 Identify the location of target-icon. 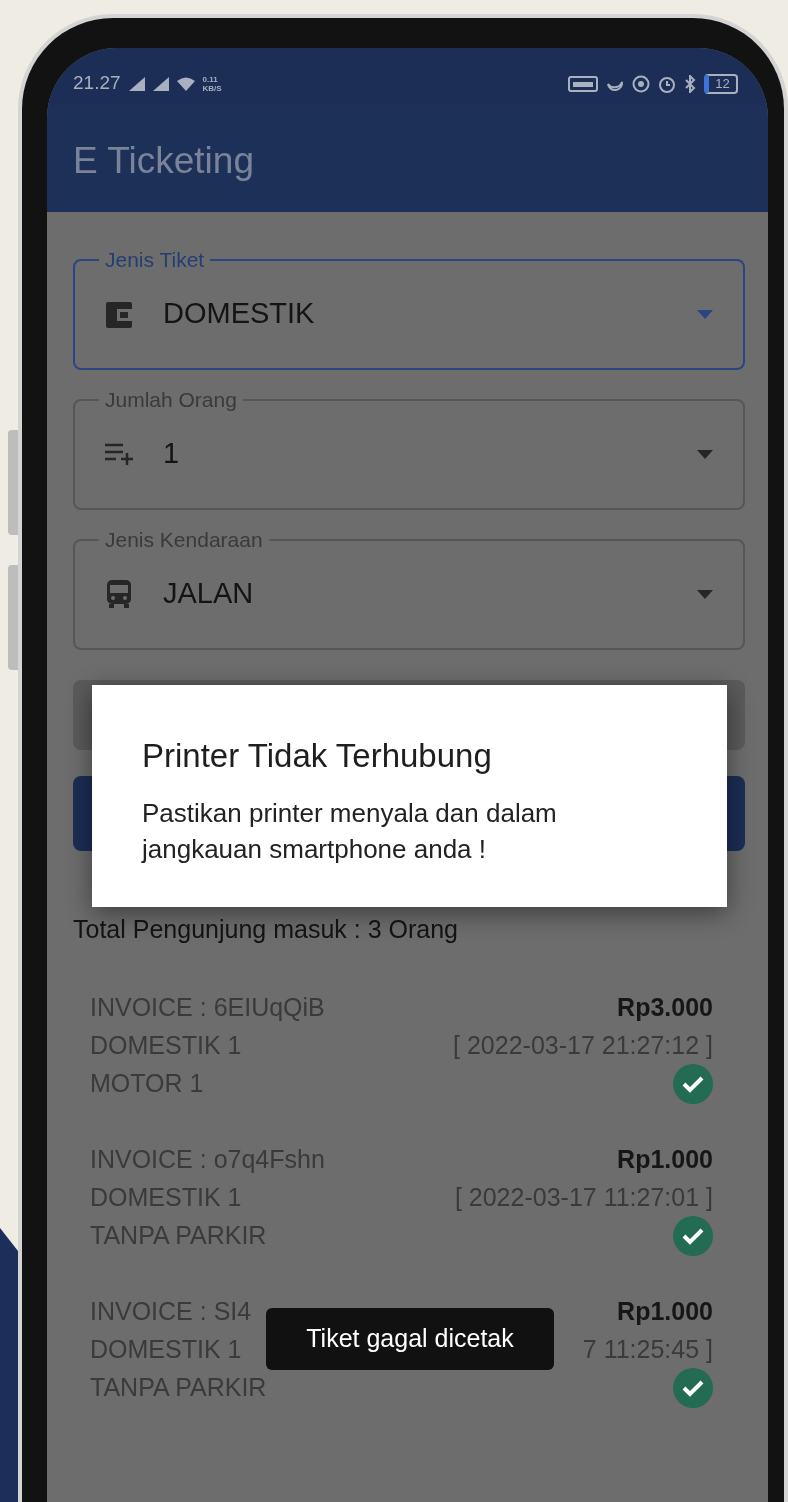
(641, 83).